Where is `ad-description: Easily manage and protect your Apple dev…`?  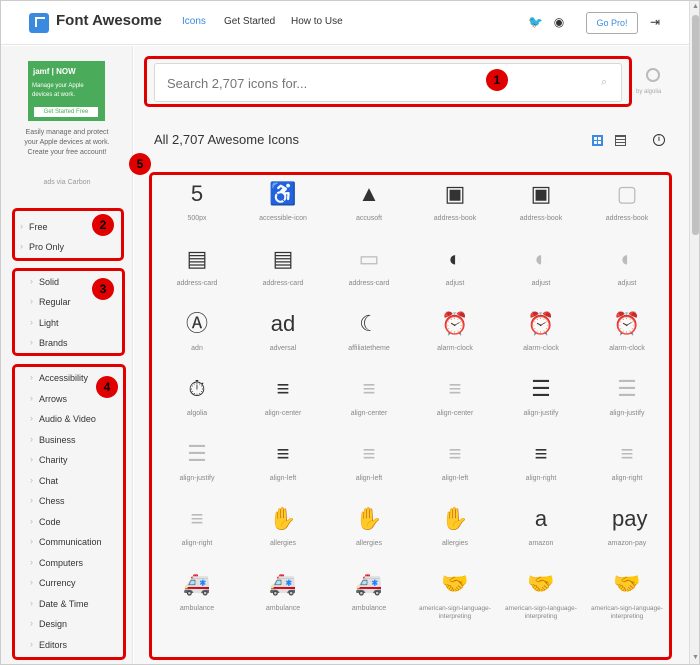 ad-description: Easily manage and protect your Apple dev… is located at coordinates (67, 143).